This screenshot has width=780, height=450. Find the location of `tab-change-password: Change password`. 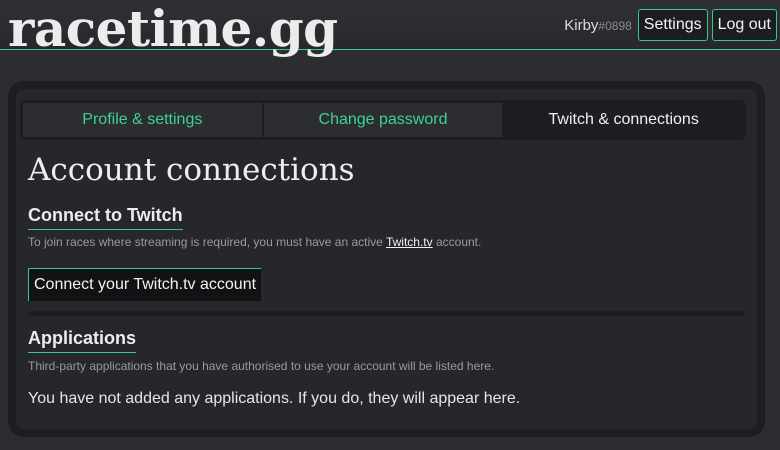

tab-change-password: Change password is located at coordinates (383, 120).